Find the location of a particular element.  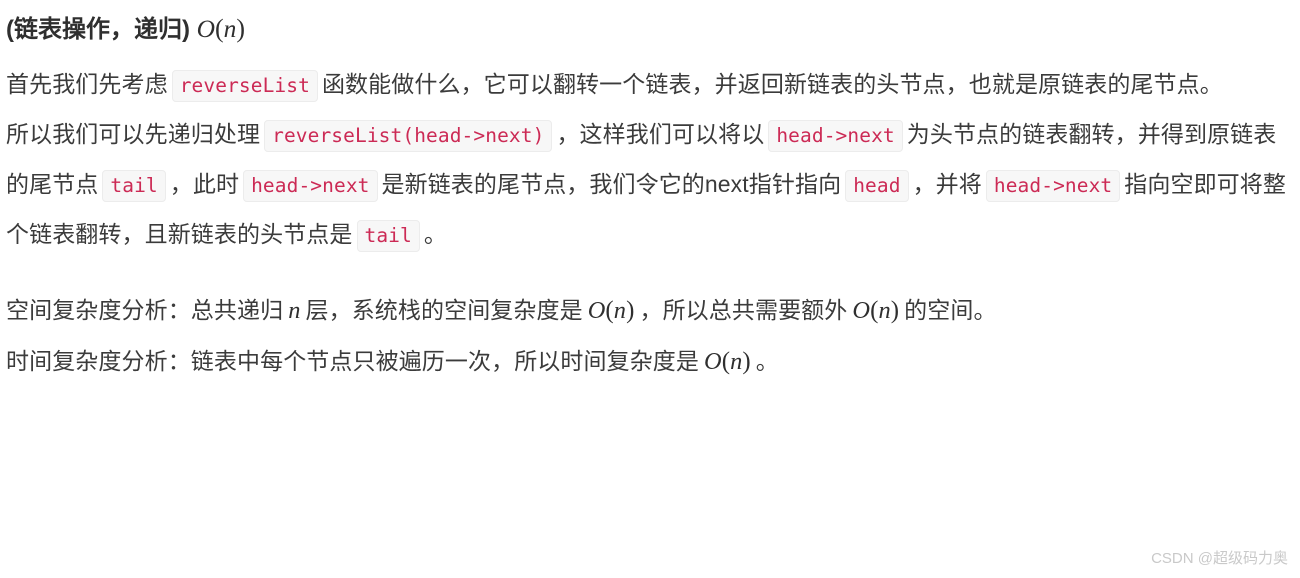

text-run: 函数能做什么，它可以翻转一个链表，并返回新链表的头节点，也就是原链表的尾节点。 is located at coordinates (772, 84).